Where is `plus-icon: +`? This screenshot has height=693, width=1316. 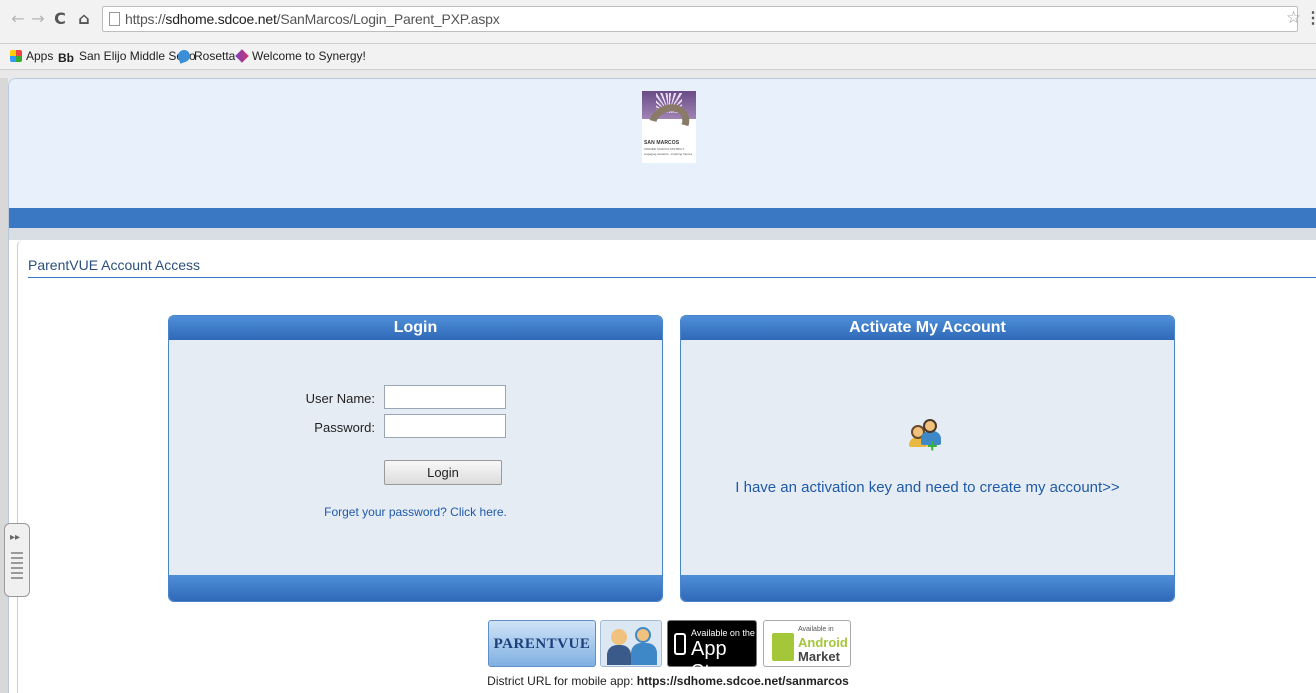 plus-icon: + is located at coordinates (932, 446).